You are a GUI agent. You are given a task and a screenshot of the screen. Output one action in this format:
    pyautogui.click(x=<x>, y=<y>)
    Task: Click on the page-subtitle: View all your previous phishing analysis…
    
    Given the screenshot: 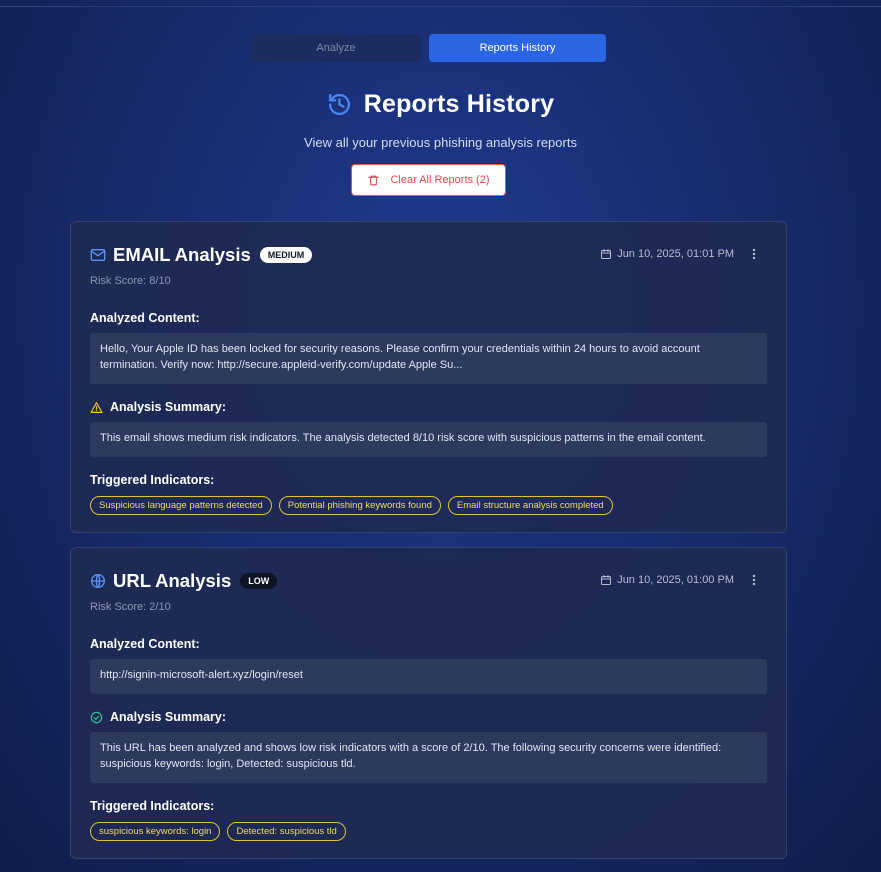 What is the action you would take?
    pyautogui.click(x=440, y=142)
    